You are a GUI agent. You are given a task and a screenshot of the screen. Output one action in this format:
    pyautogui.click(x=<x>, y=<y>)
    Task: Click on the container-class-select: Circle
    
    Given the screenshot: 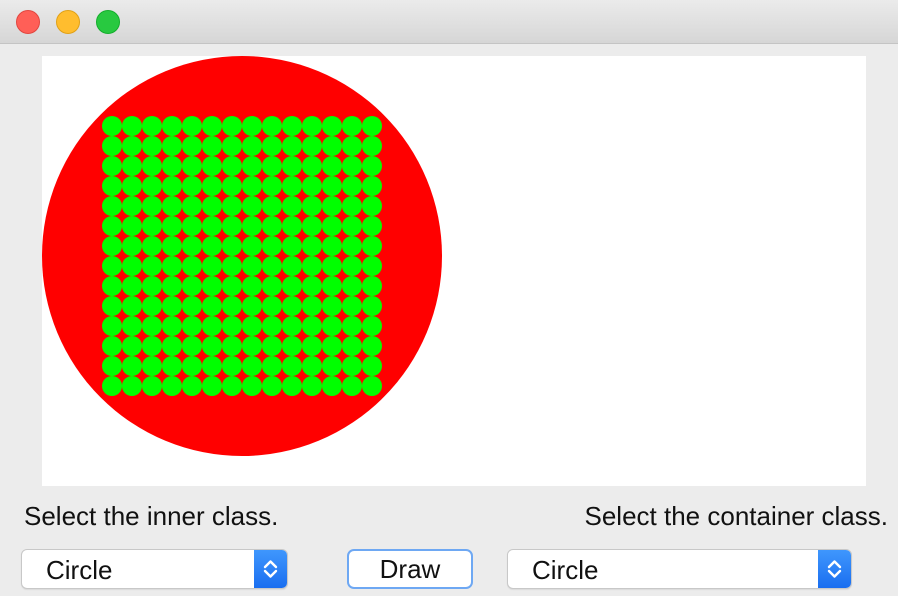 What is the action you would take?
    pyautogui.click(x=679, y=569)
    